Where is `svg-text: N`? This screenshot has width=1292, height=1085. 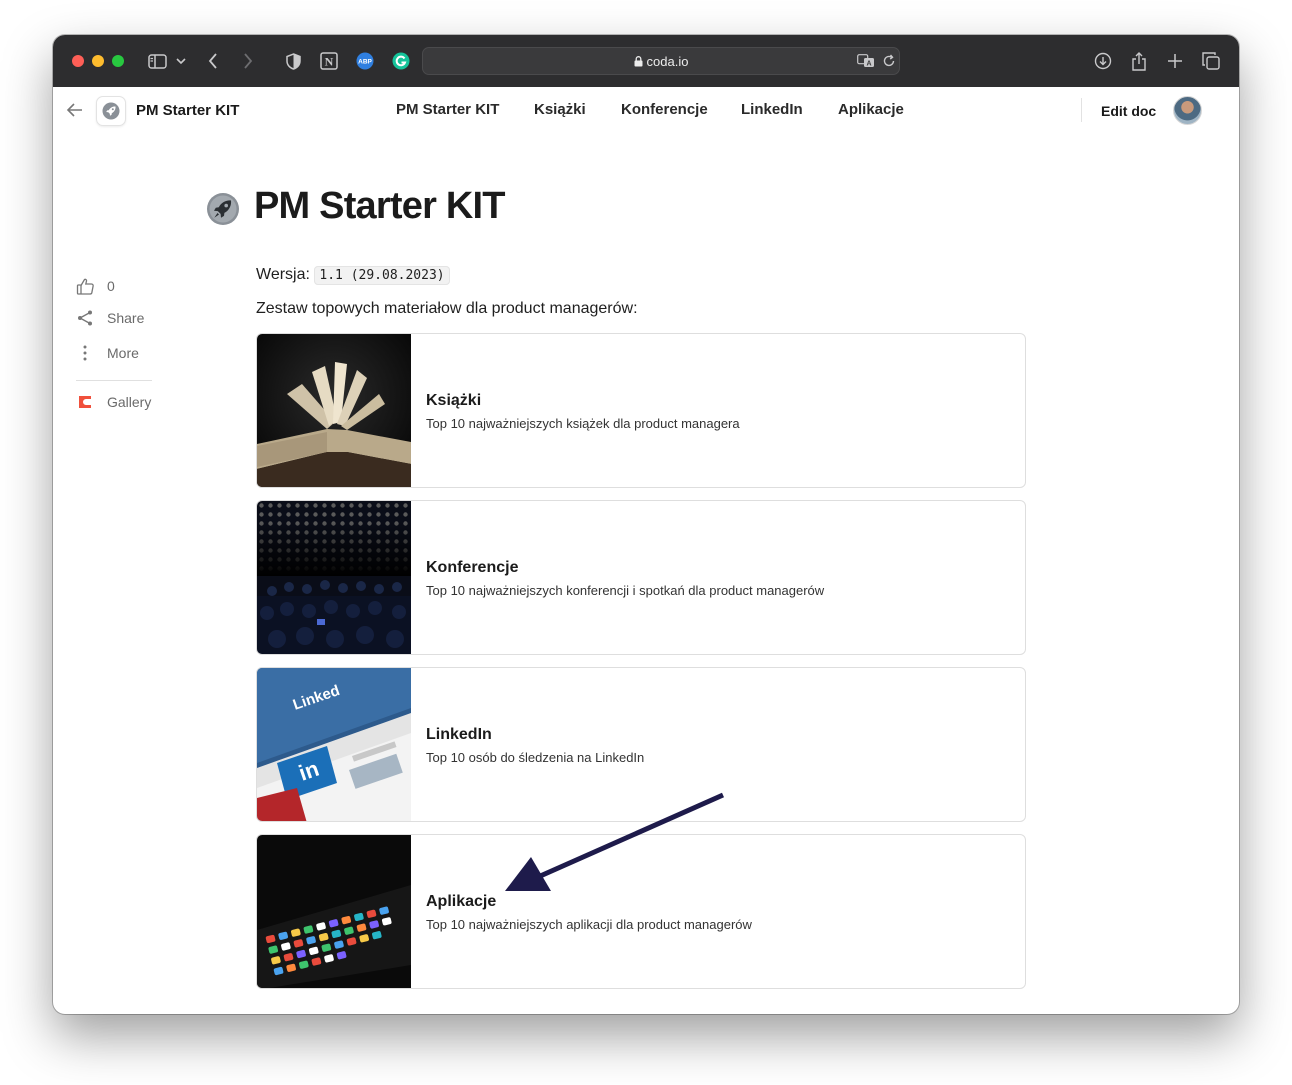 svg-text: N is located at coordinates (329, 62).